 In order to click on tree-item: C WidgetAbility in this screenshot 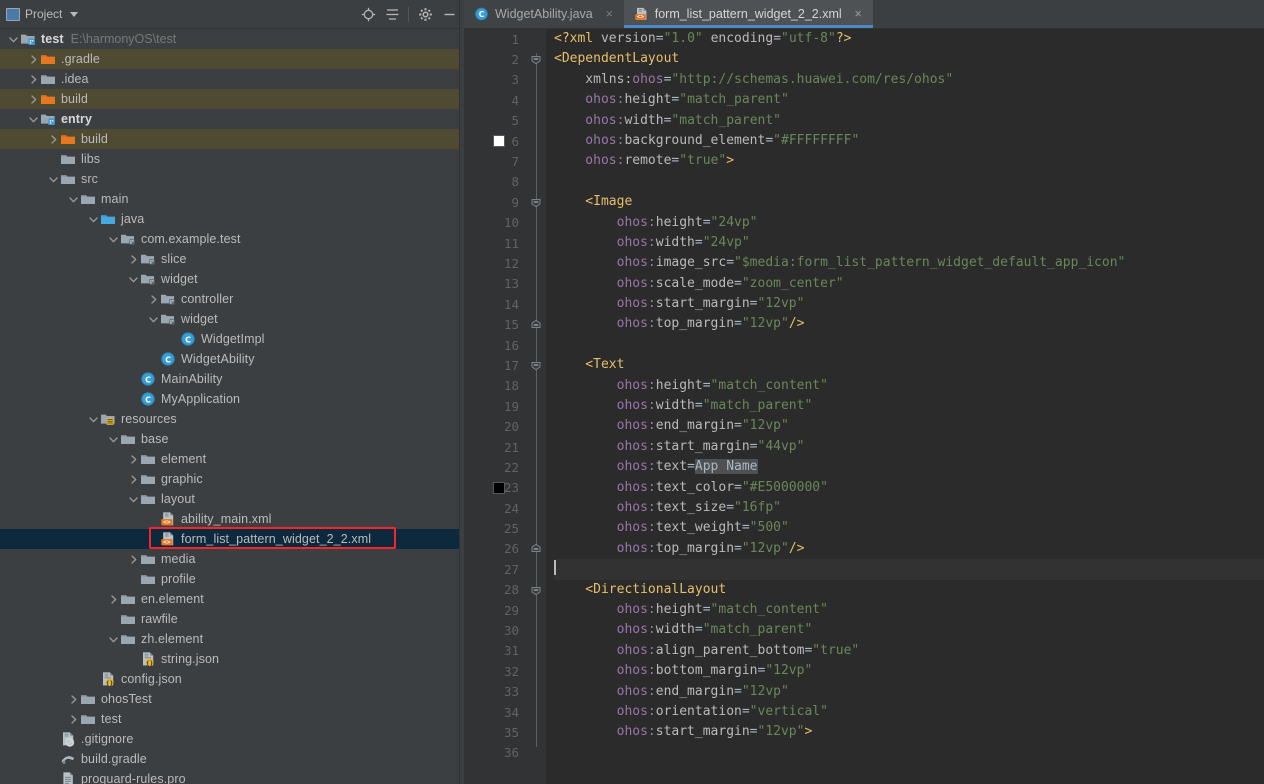, I will do `click(232, 359)`.